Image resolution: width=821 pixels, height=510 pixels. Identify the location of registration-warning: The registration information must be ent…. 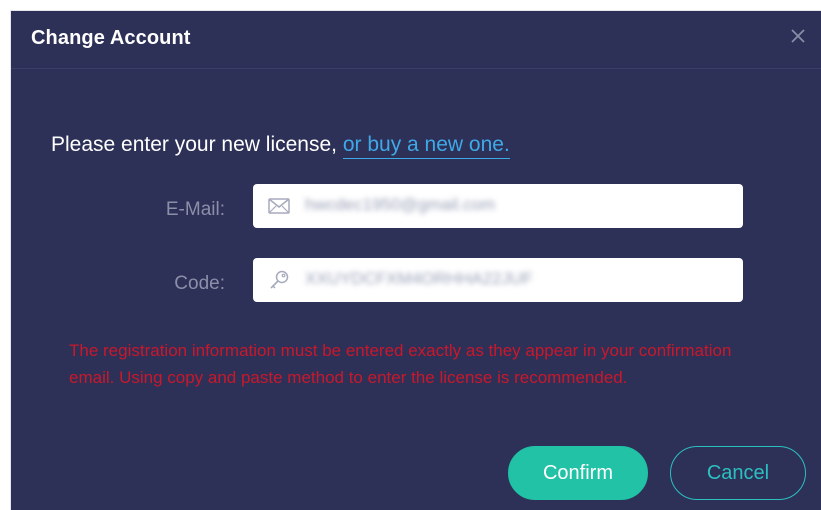
(400, 364).